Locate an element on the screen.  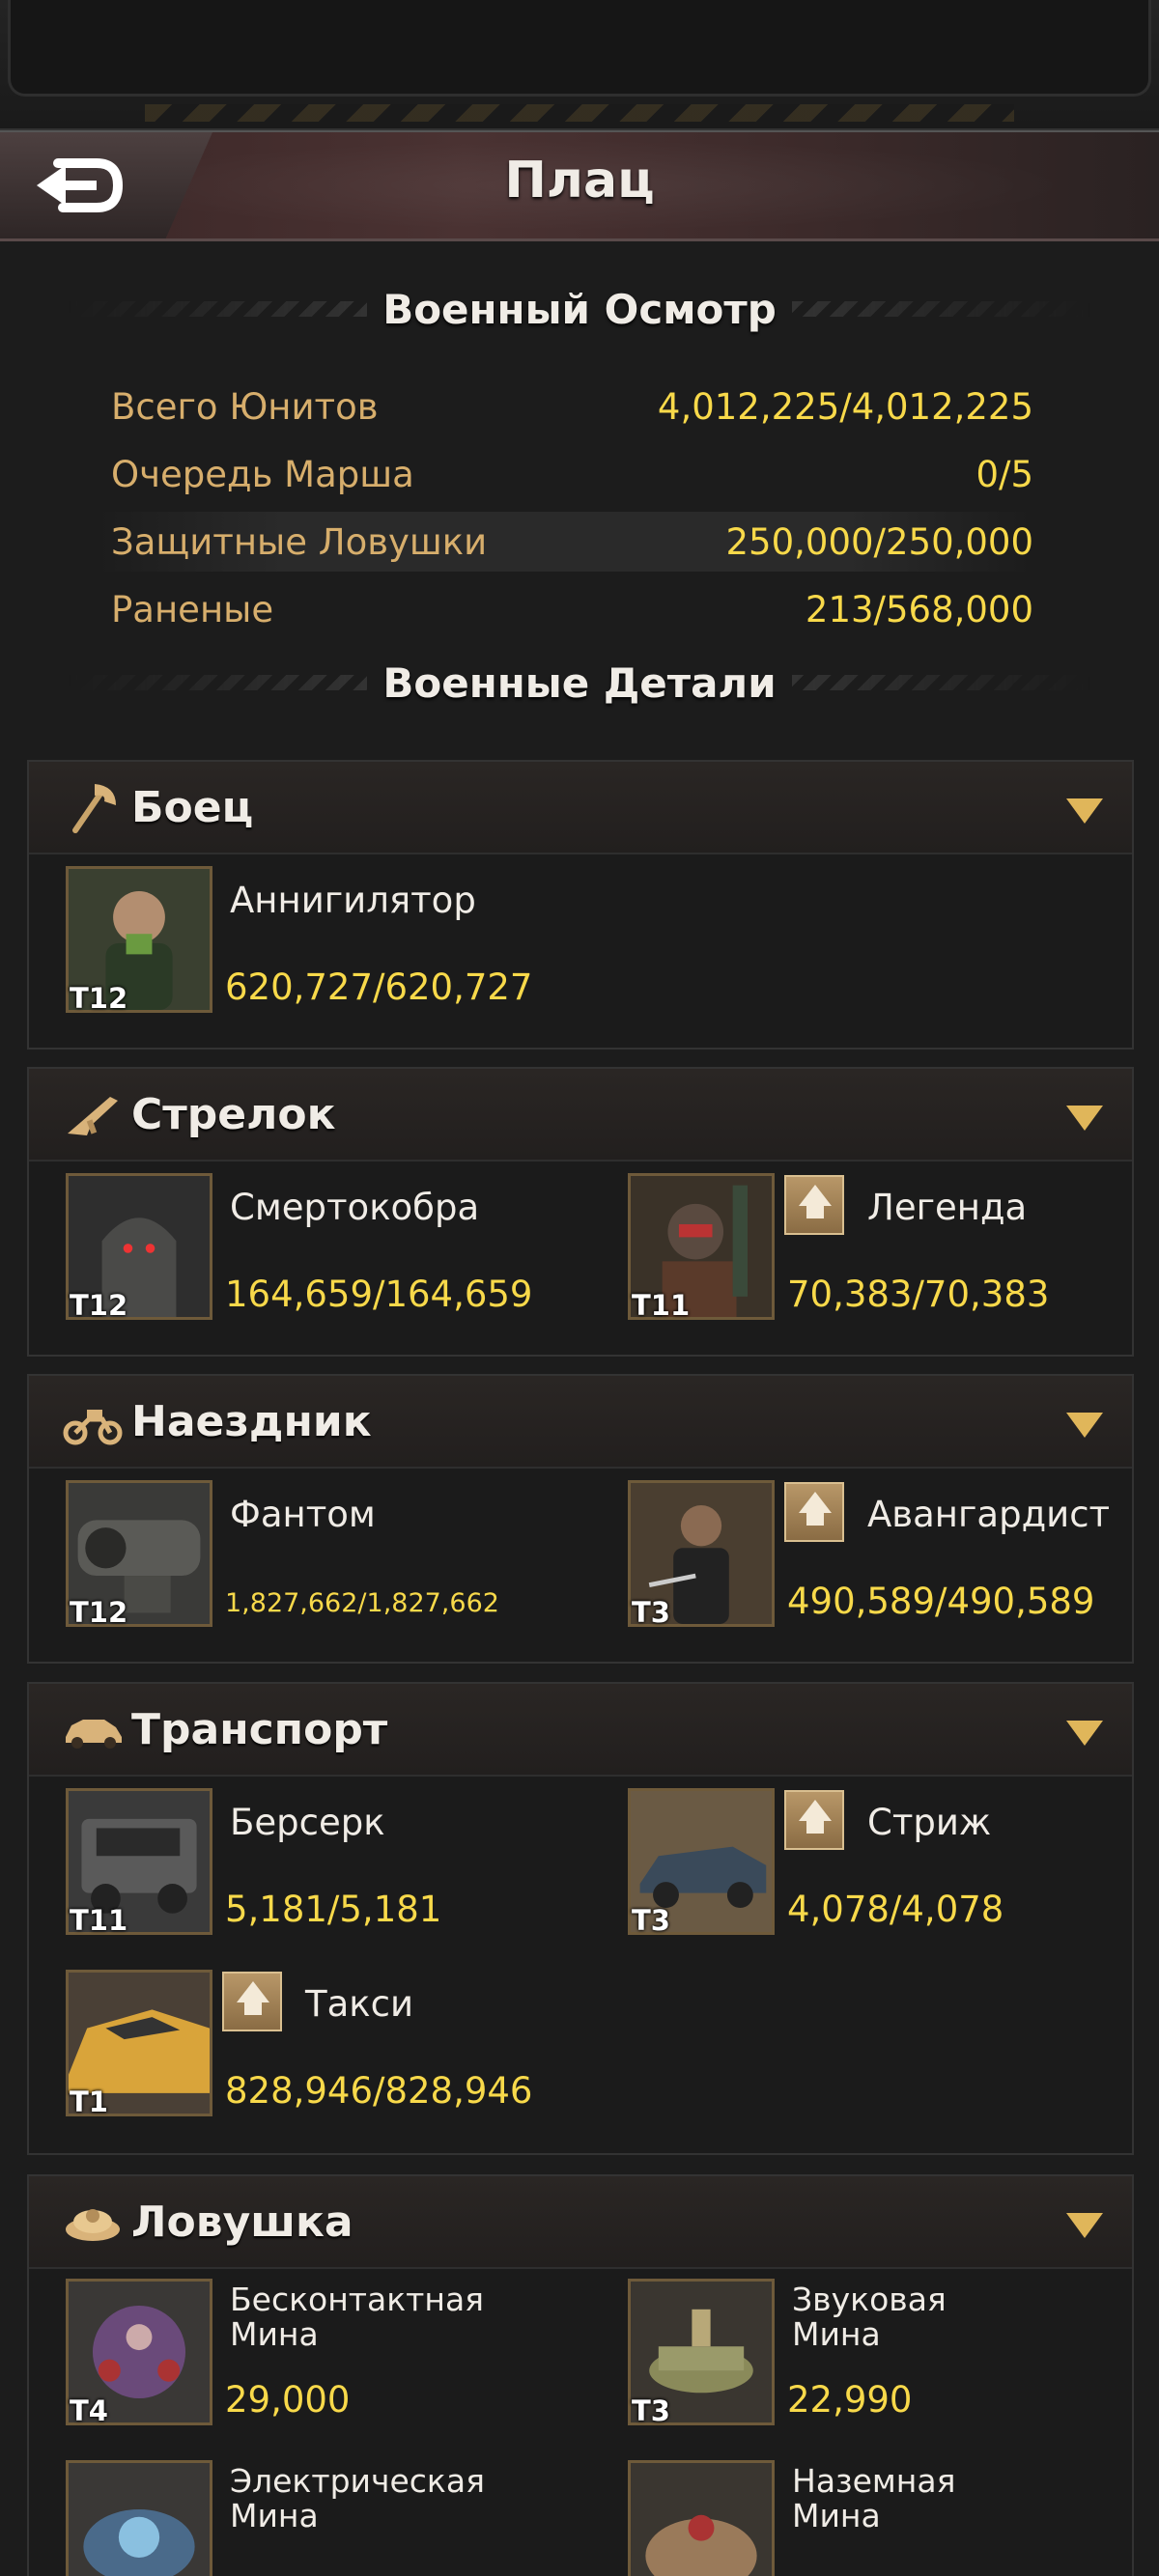
unit-count: 1,827,662/1,827,662 is located at coordinates (362, 1603).